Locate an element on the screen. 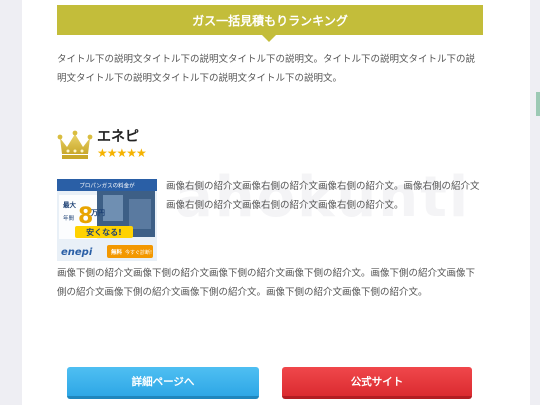 The height and width of the screenshot is (405, 540). crown-icon is located at coordinates (75, 144).